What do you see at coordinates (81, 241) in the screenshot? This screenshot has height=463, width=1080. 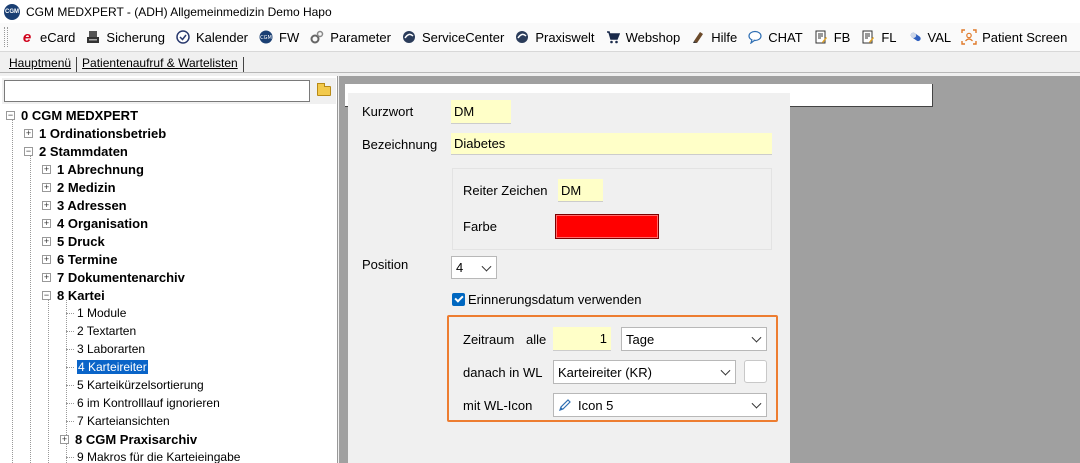 I see `tree-item-label: 5 Druck` at bounding box center [81, 241].